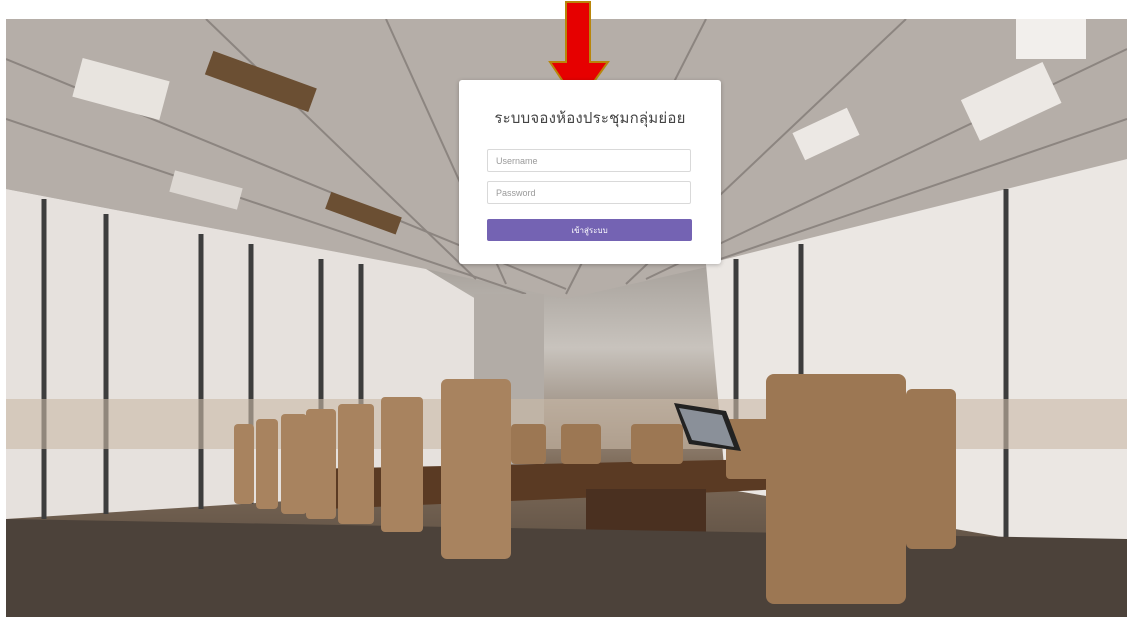  Describe the element at coordinates (589, 230) in the screenshot. I see `login-button: เข้าสู่ระบบ` at that location.